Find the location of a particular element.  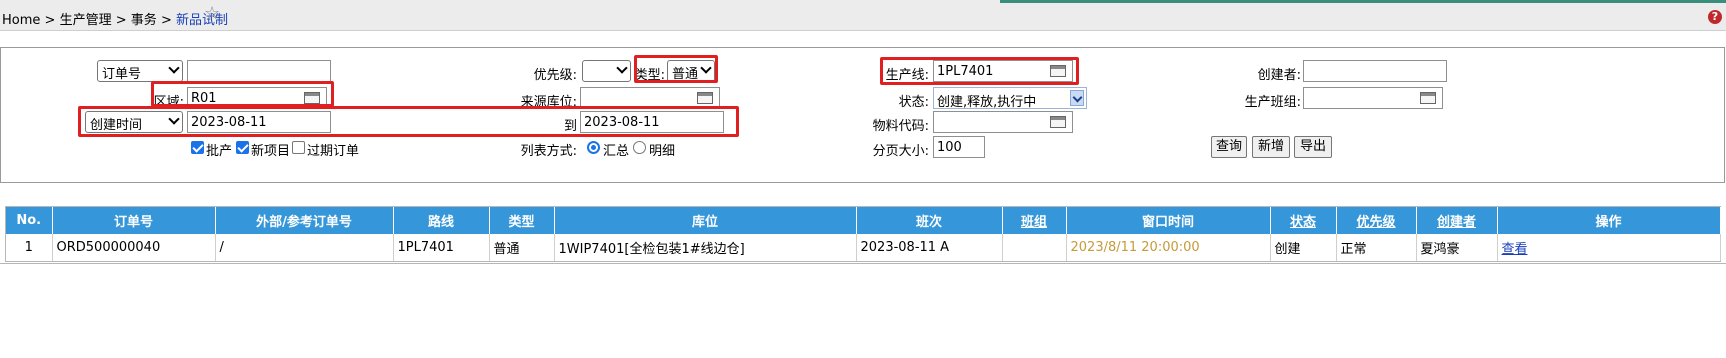

cell-team is located at coordinates (1034, 247).